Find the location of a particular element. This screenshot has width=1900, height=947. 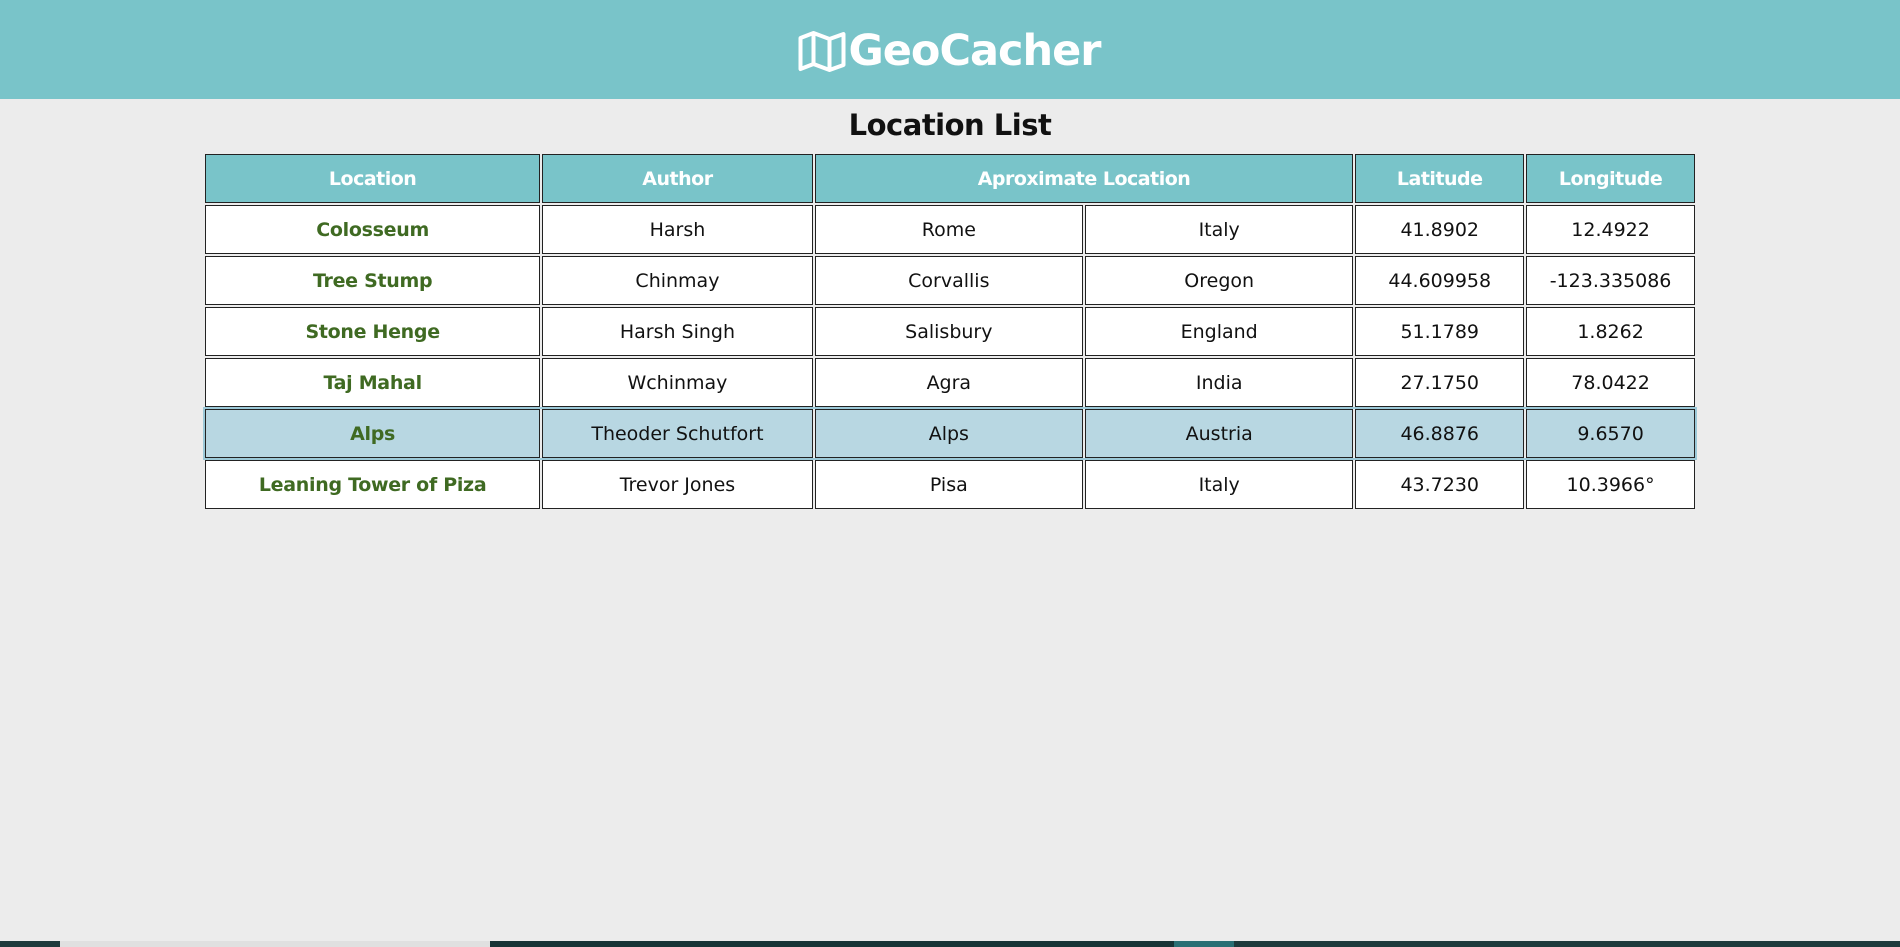

author-cell: Chinmay is located at coordinates (677, 280).